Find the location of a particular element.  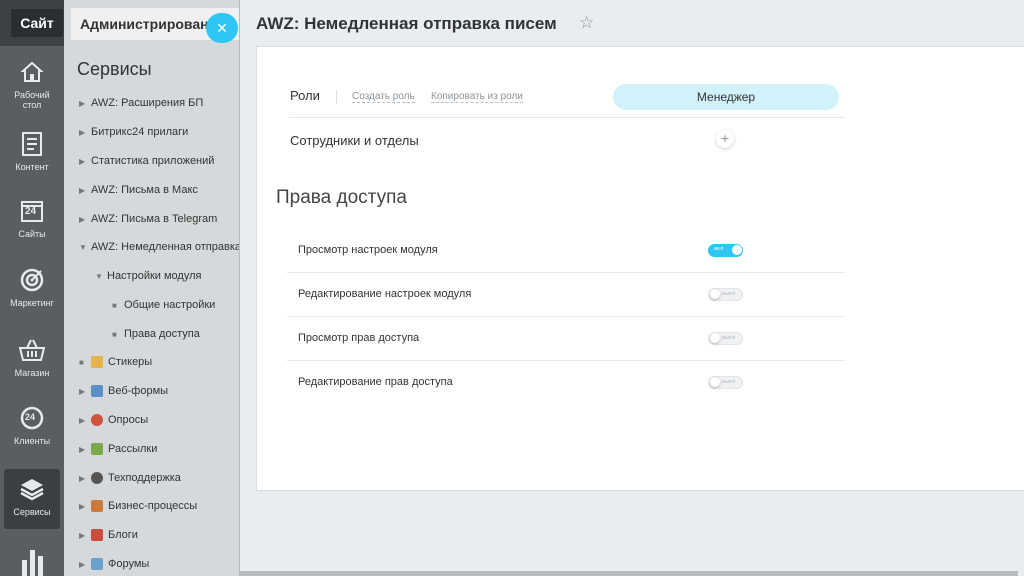

rail-item-label: Рабочий стол is located at coordinates (32, 100).